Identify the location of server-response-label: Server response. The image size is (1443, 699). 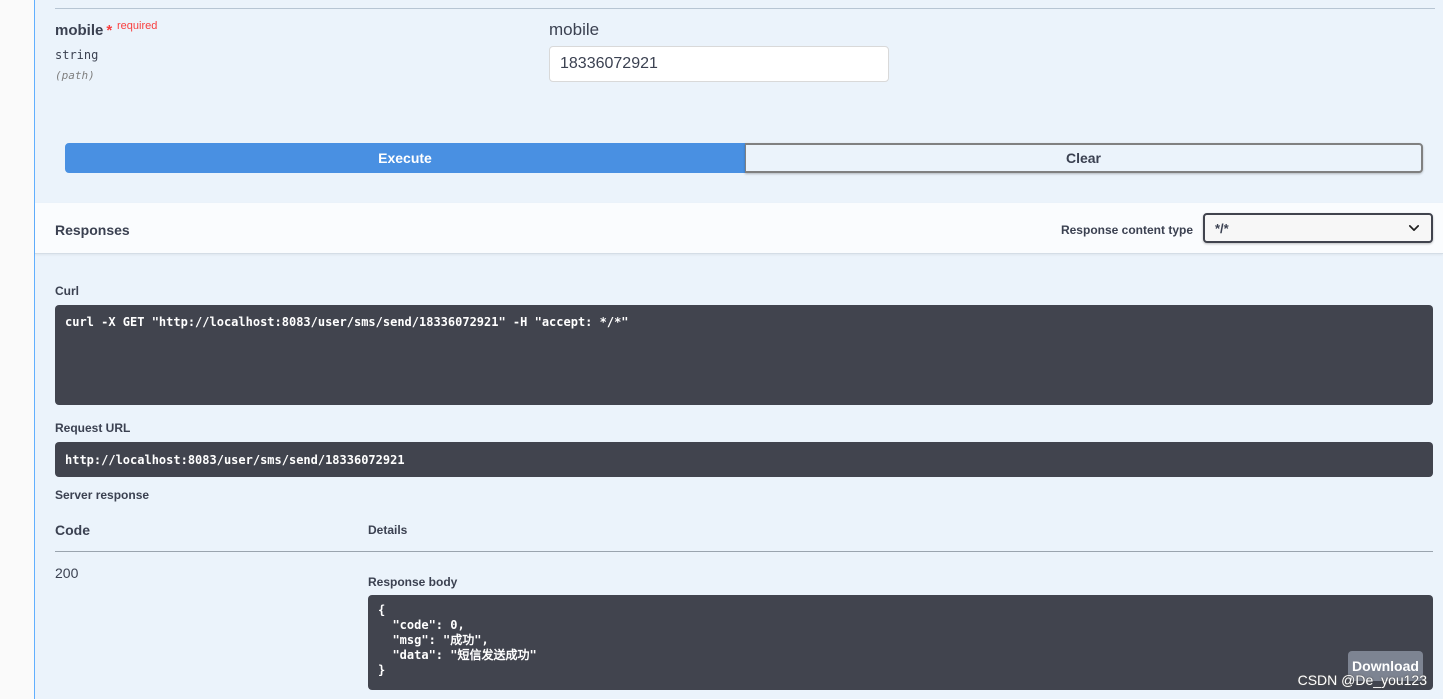
(102, 495).